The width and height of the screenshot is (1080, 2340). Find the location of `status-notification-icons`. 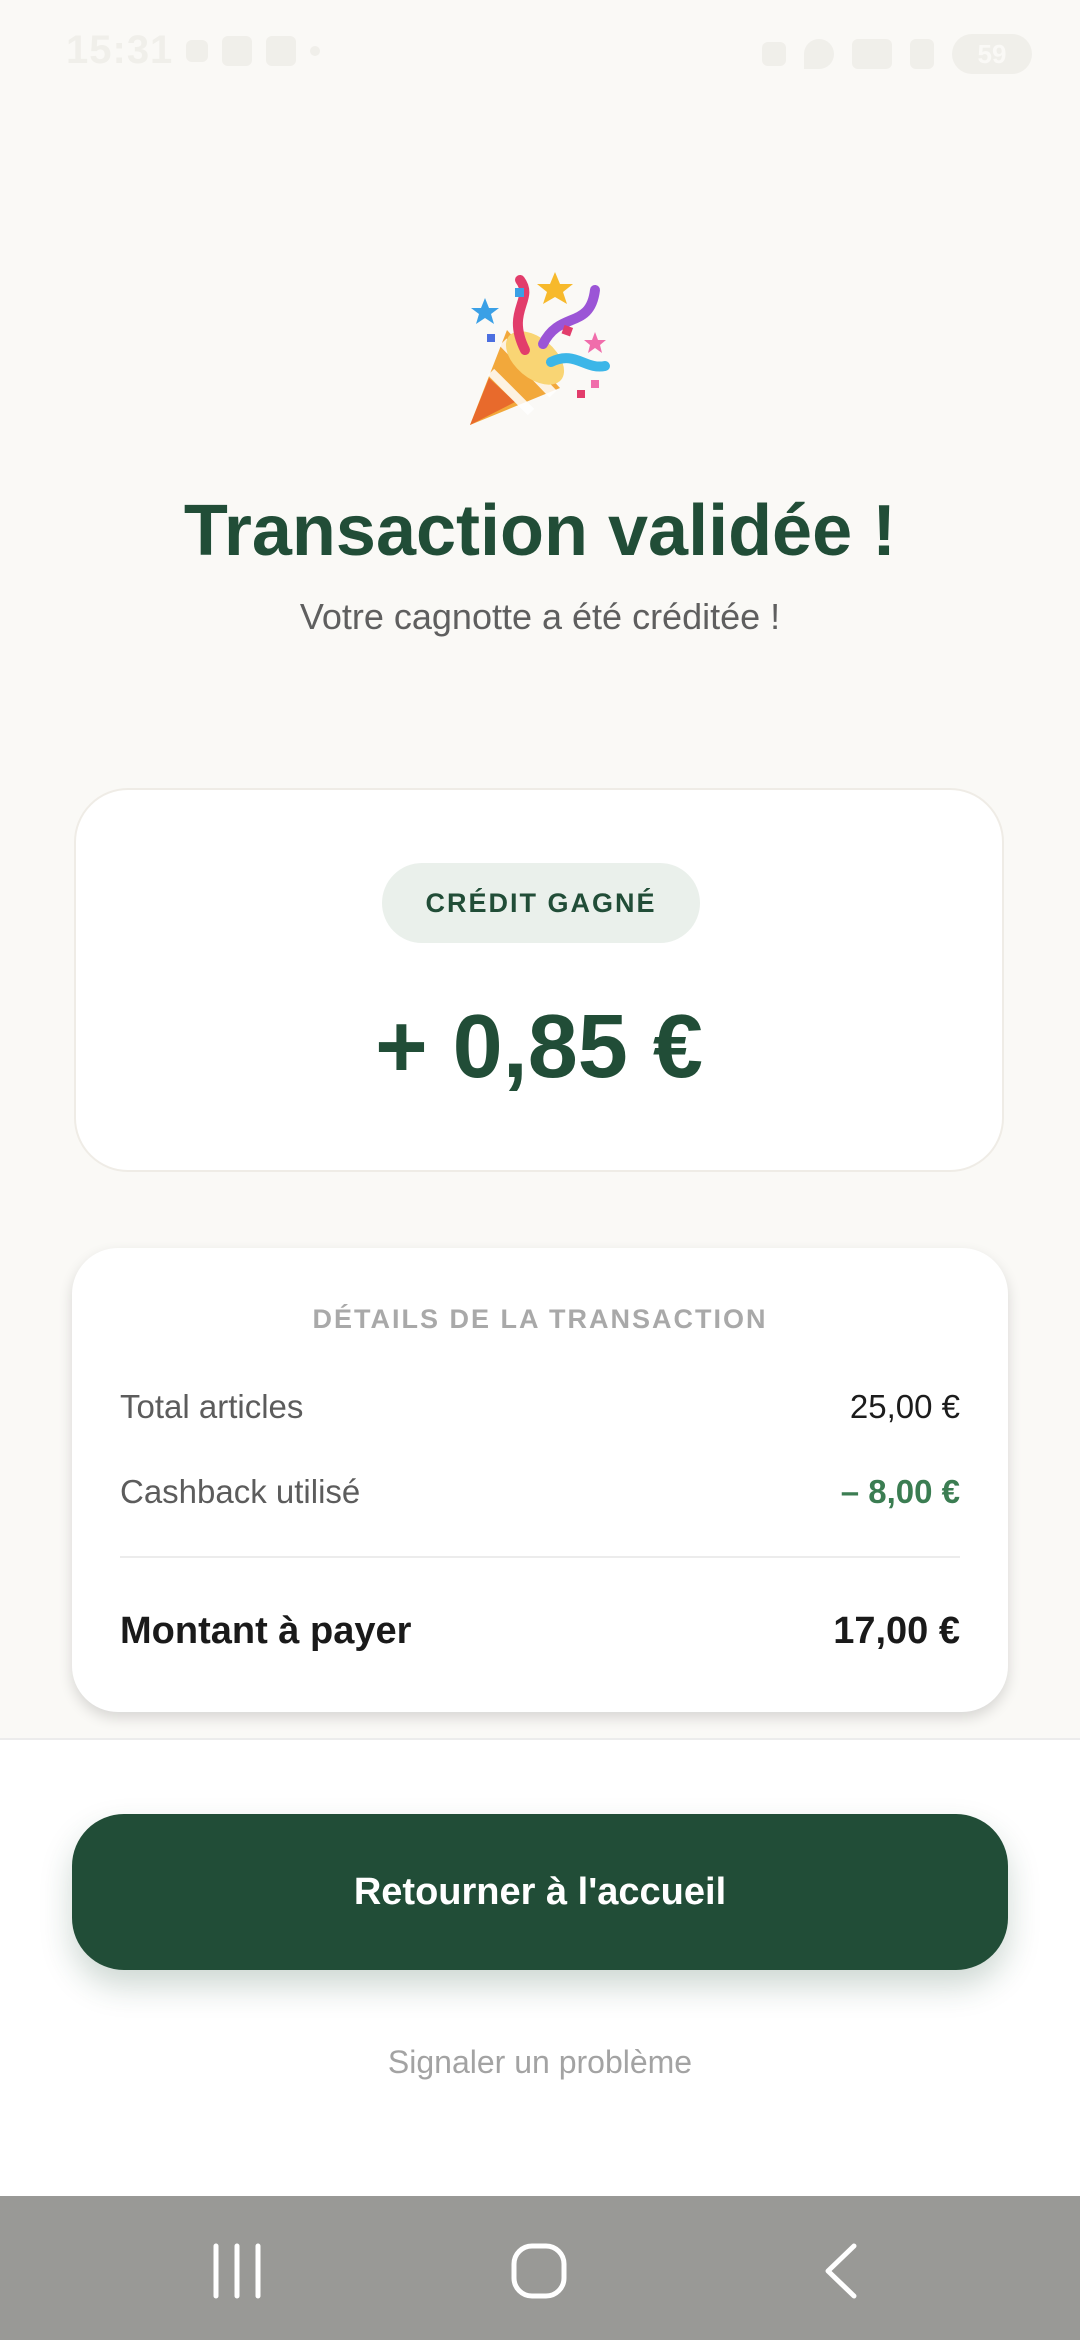

status-notification-icons is located at coordinates (253, 51).